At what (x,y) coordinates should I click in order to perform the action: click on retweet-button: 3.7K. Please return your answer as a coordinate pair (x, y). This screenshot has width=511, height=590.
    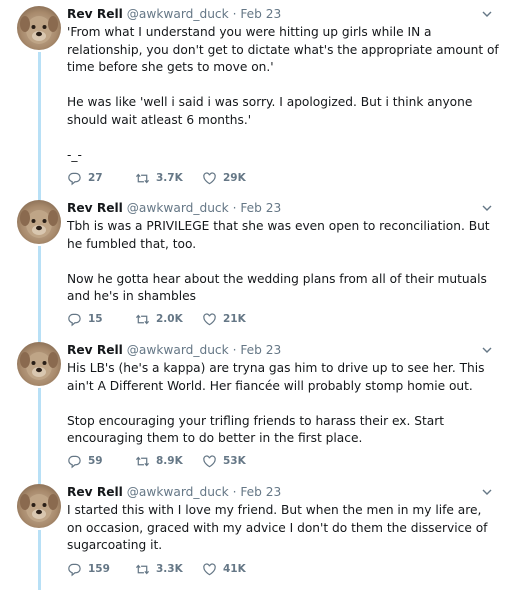
    Looking at the image, I should click on (159, 178).